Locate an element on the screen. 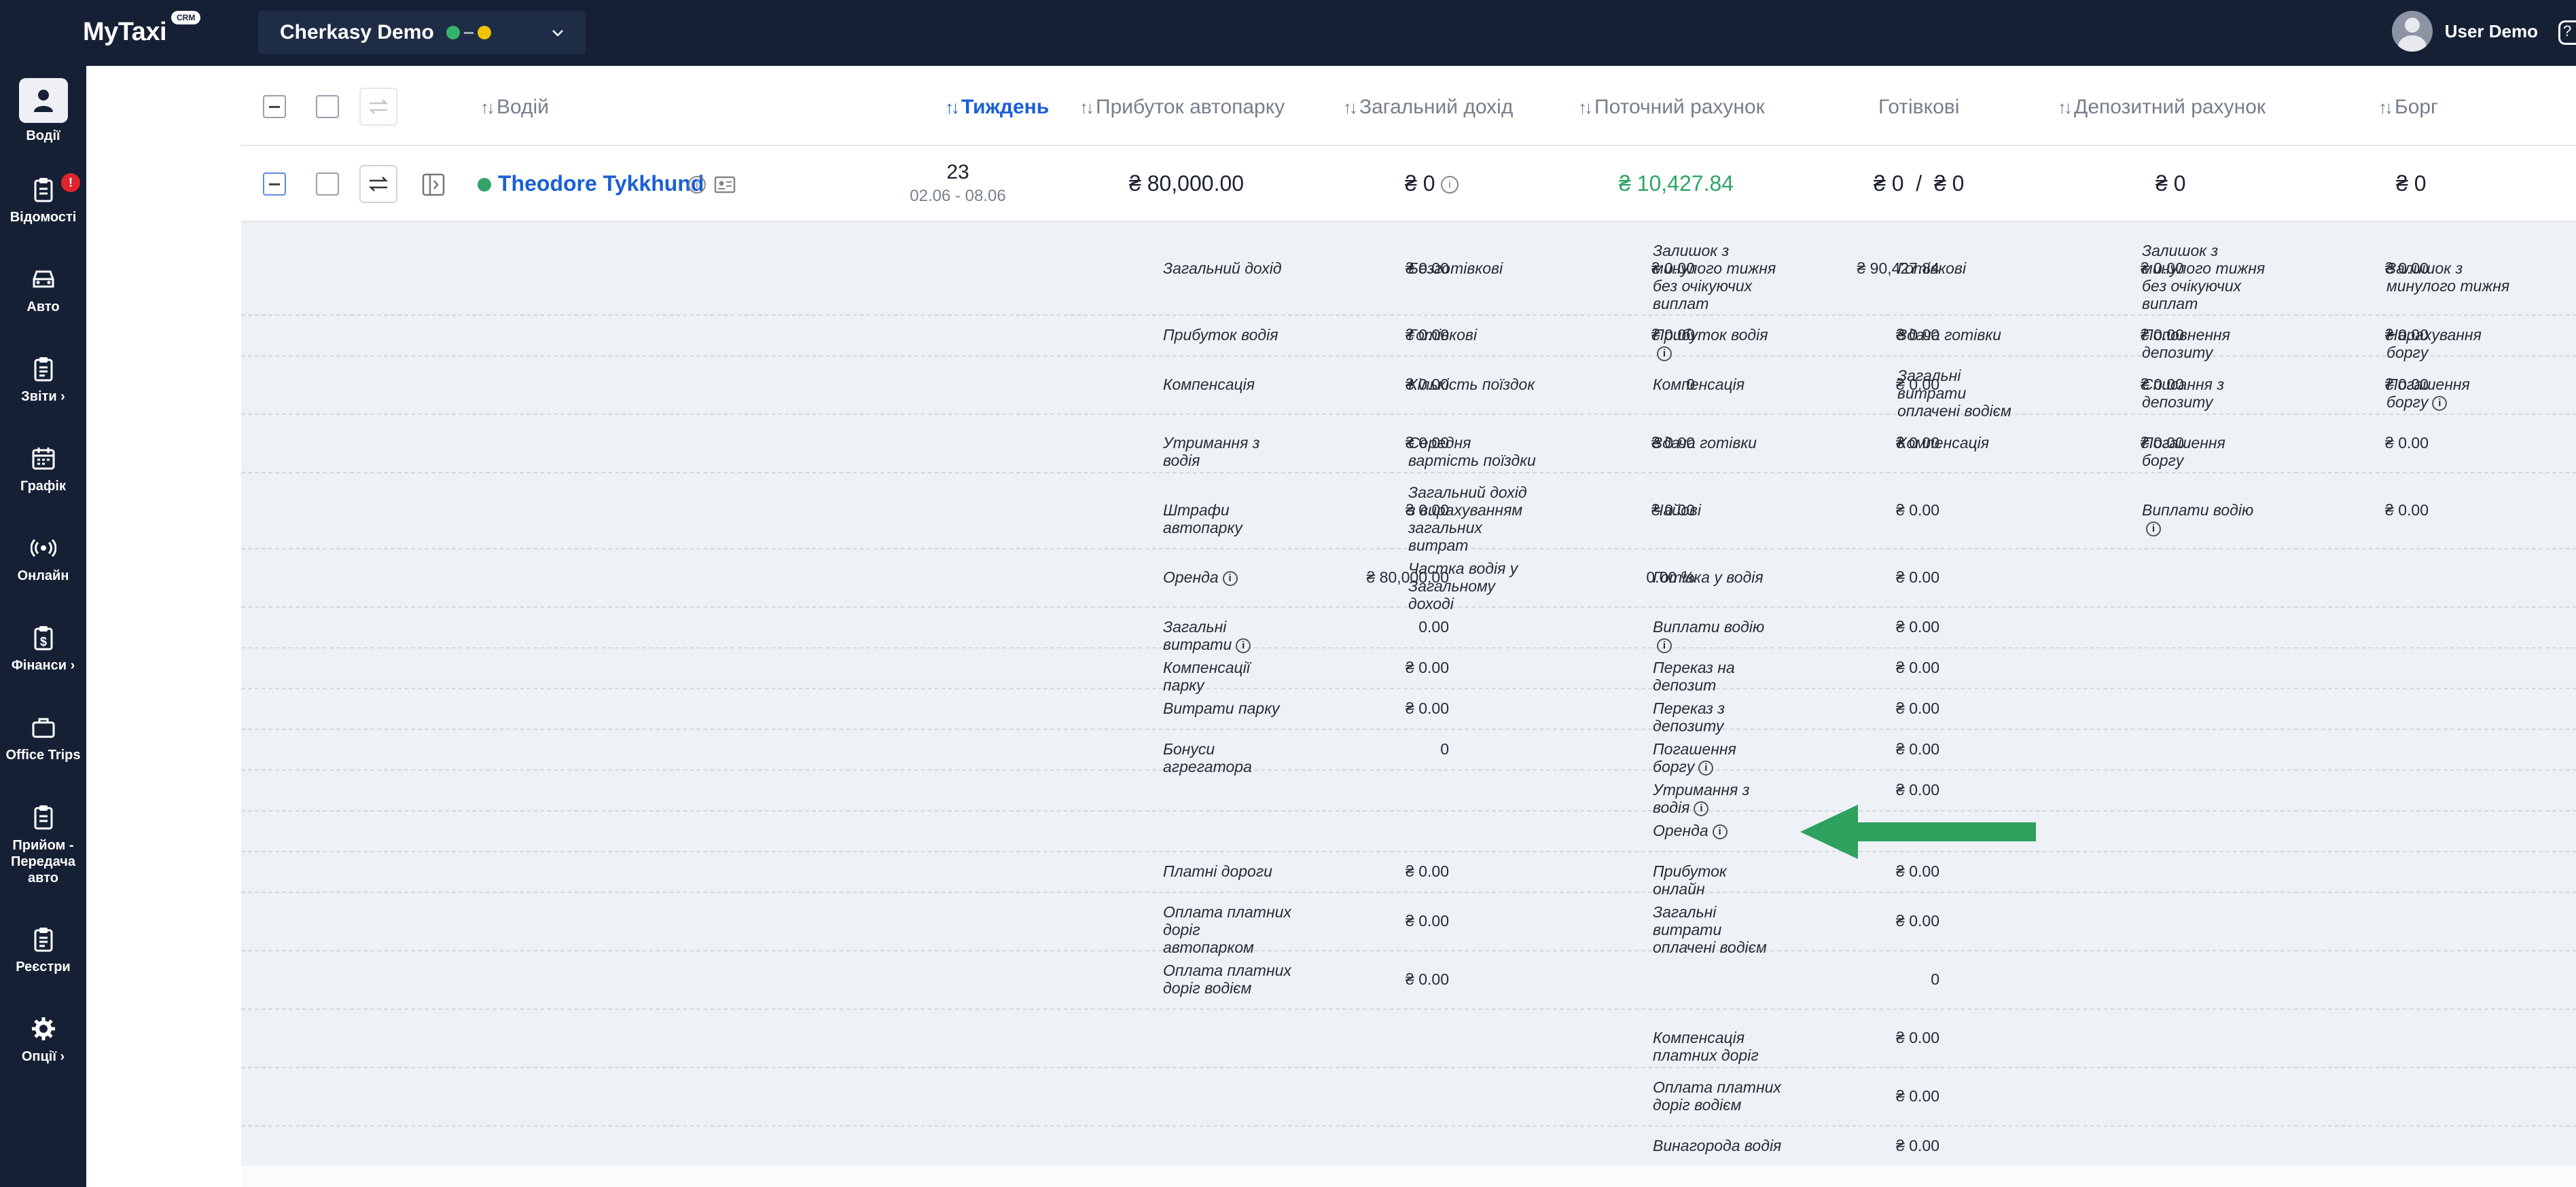  row-select-checkbox is located at coordinates (327, 184).